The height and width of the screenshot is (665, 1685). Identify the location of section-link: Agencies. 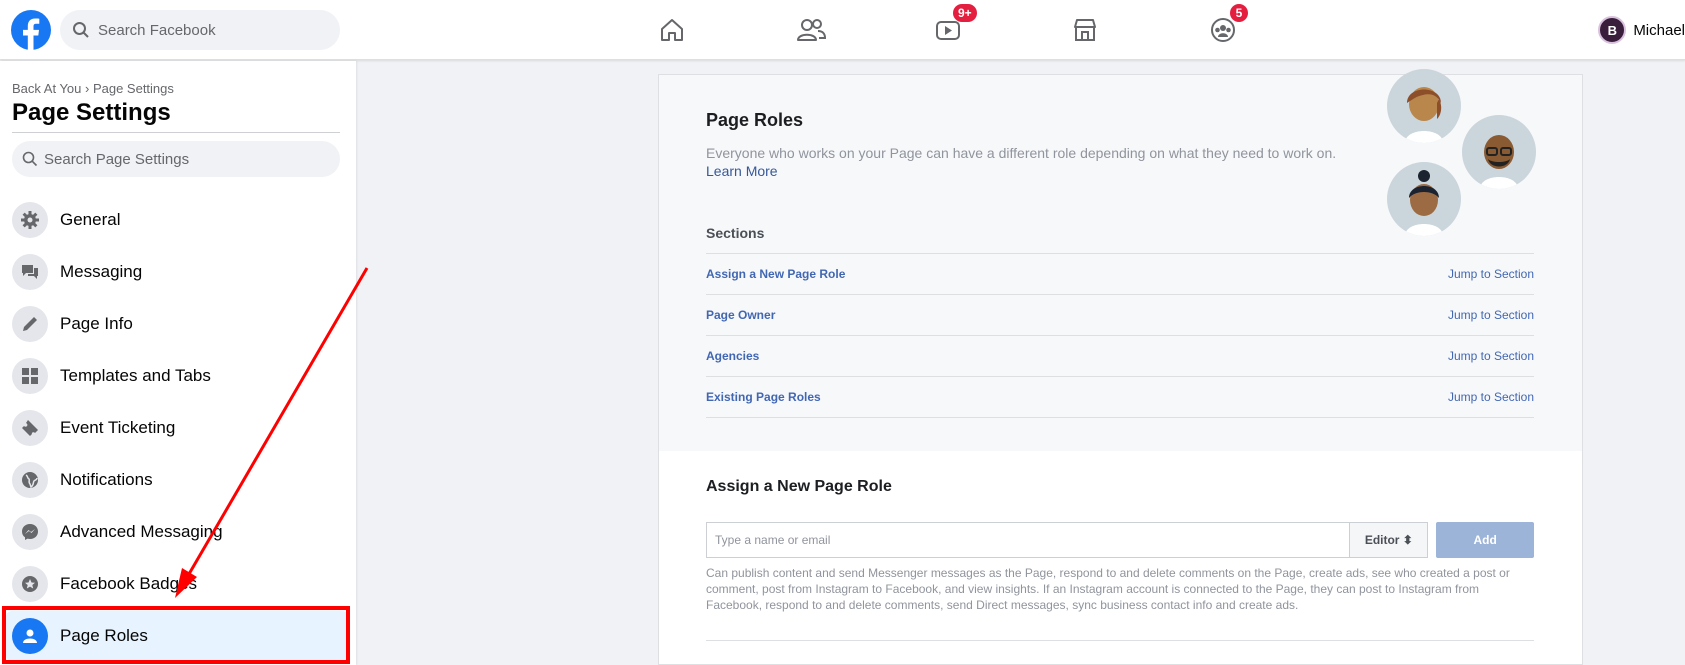
(732, 356).